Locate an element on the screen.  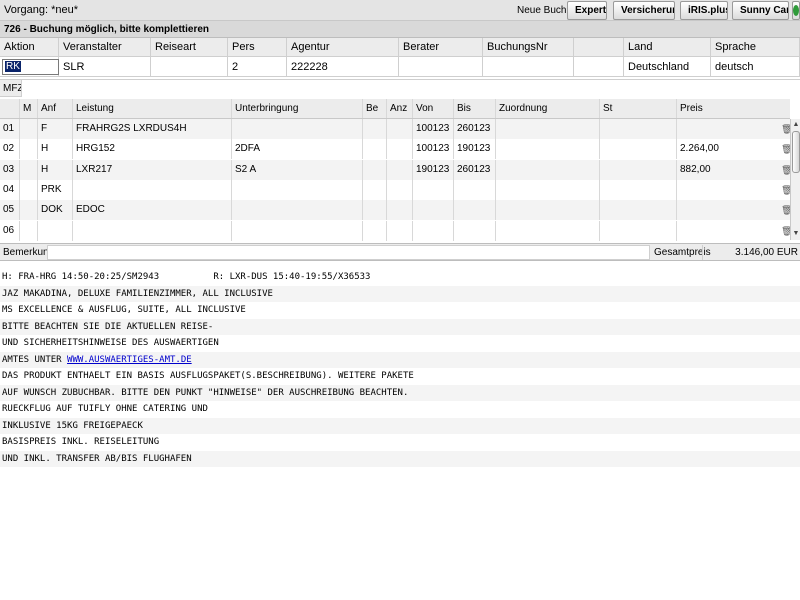
cell-nr: 03 is located at coordinates (10, 169).